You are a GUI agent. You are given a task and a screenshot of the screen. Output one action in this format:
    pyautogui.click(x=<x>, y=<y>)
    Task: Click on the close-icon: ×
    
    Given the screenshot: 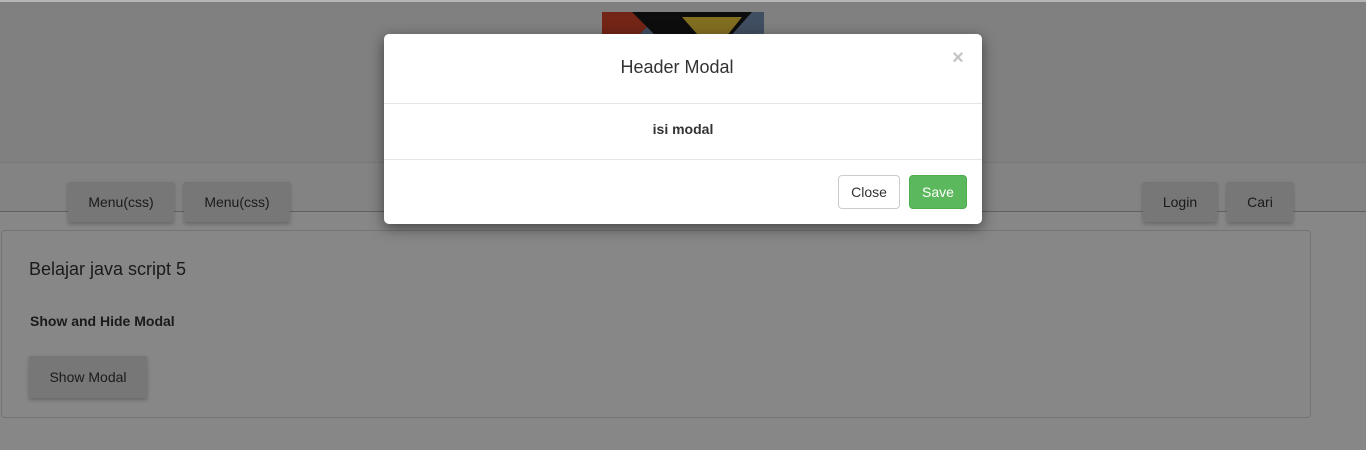 What is the action you would take?
    pyautogui.click(x=958, y=58)
    